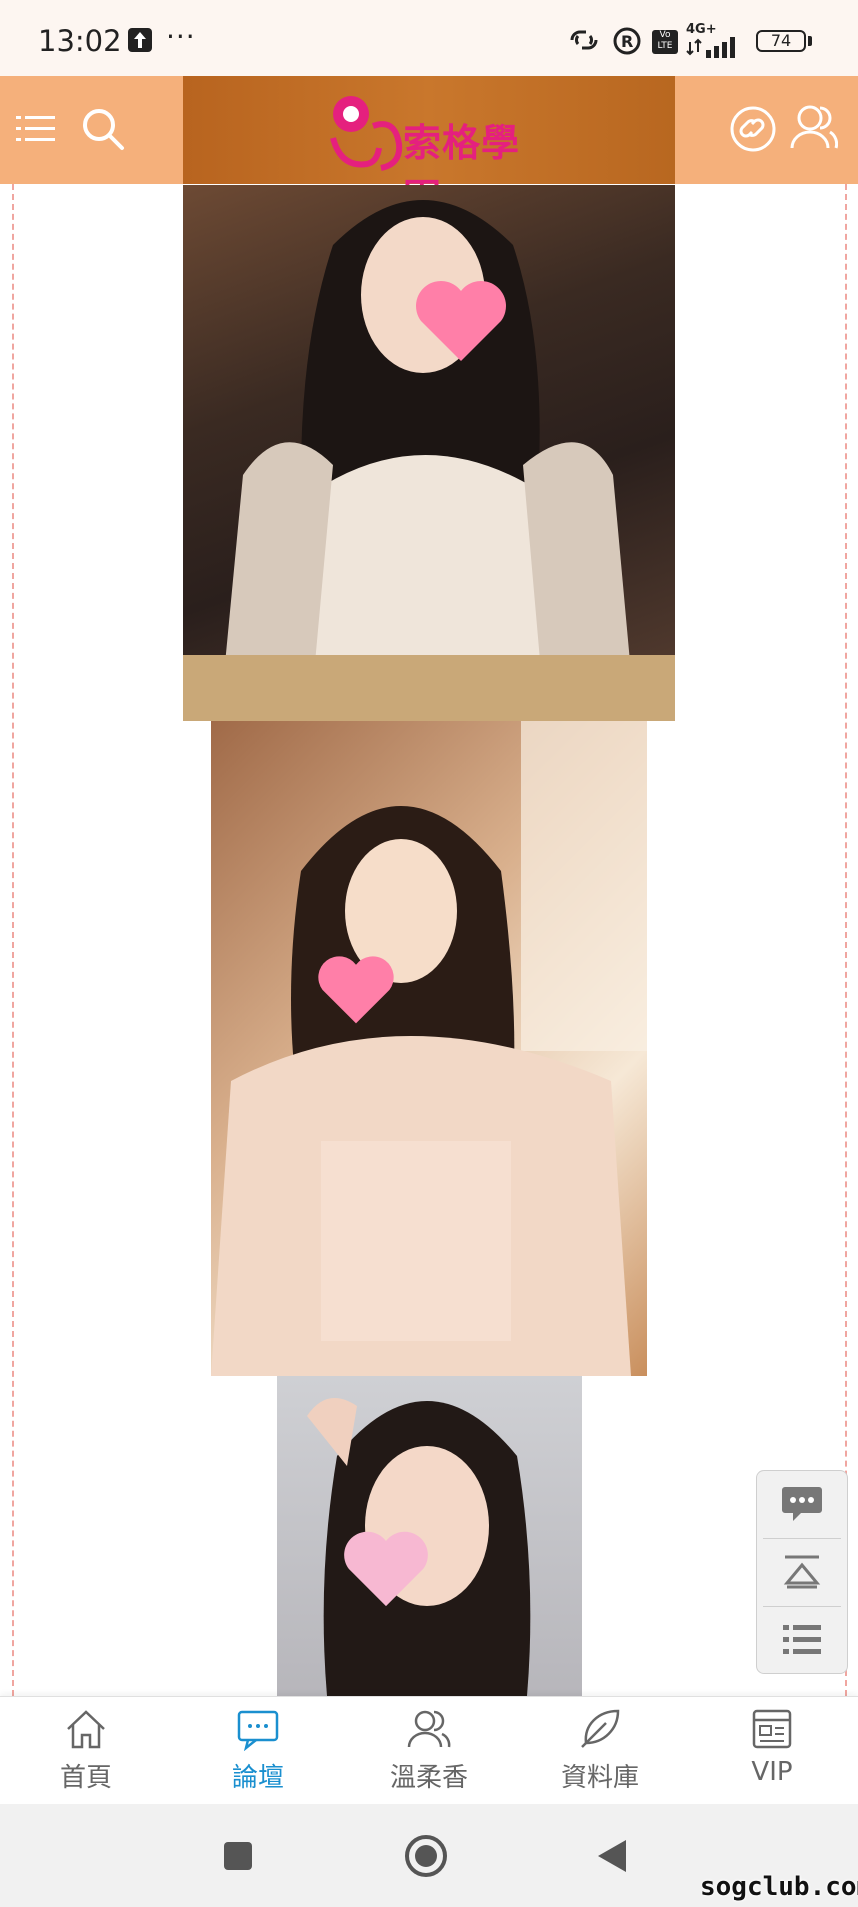 The height and width of the screenshot is (1907, 858). Describe the element at coordinates (428, 1778) in the screenshot. I see `nav-label: 溫柔香` at that location.